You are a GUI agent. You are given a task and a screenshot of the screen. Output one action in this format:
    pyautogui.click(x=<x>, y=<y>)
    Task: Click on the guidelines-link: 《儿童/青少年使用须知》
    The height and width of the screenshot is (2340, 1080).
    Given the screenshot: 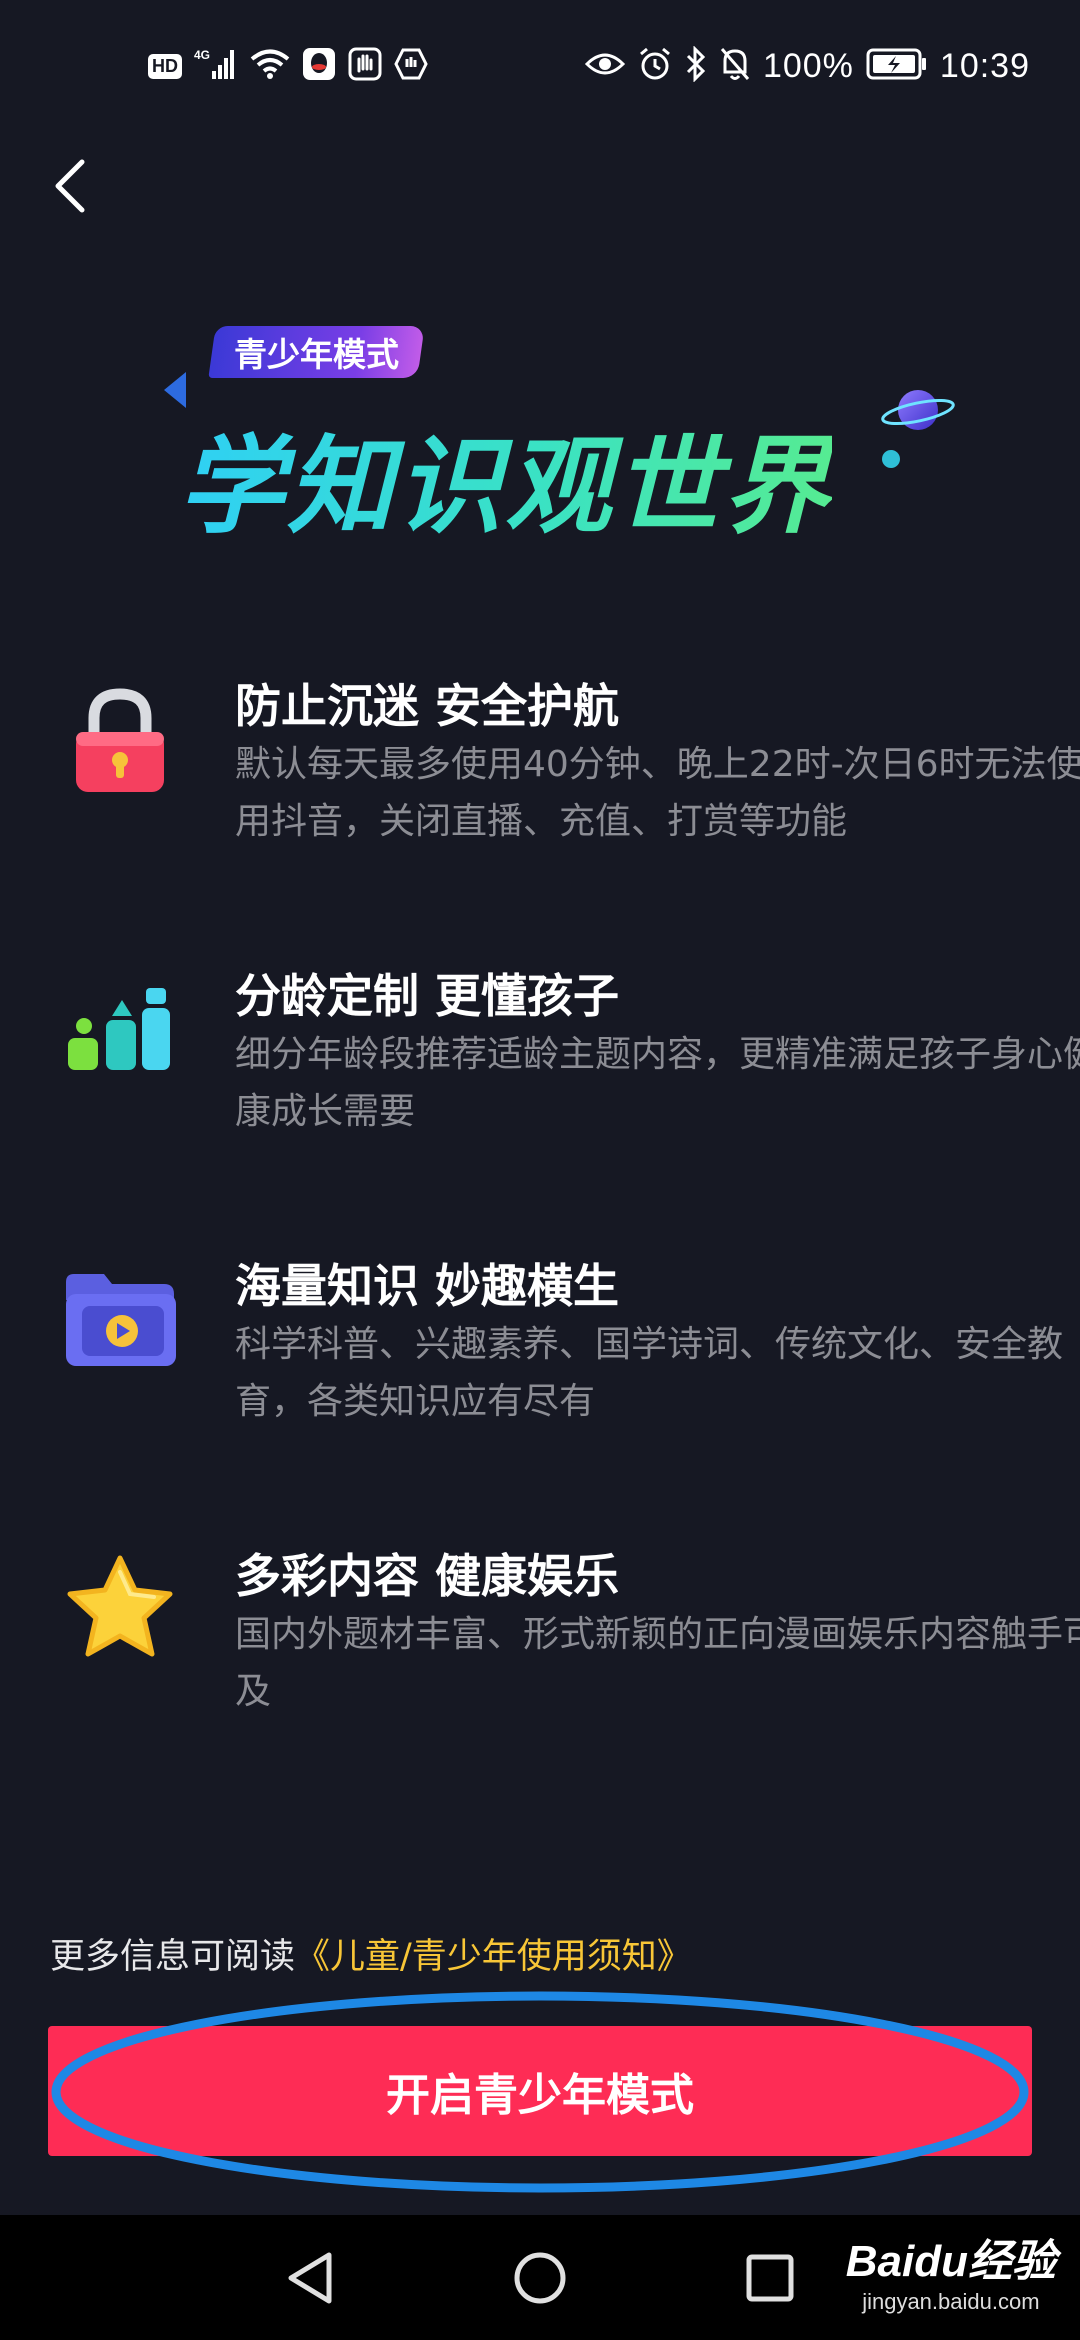 What is the action you would take?
    pyautogui.click(x=493, y=1957)
    